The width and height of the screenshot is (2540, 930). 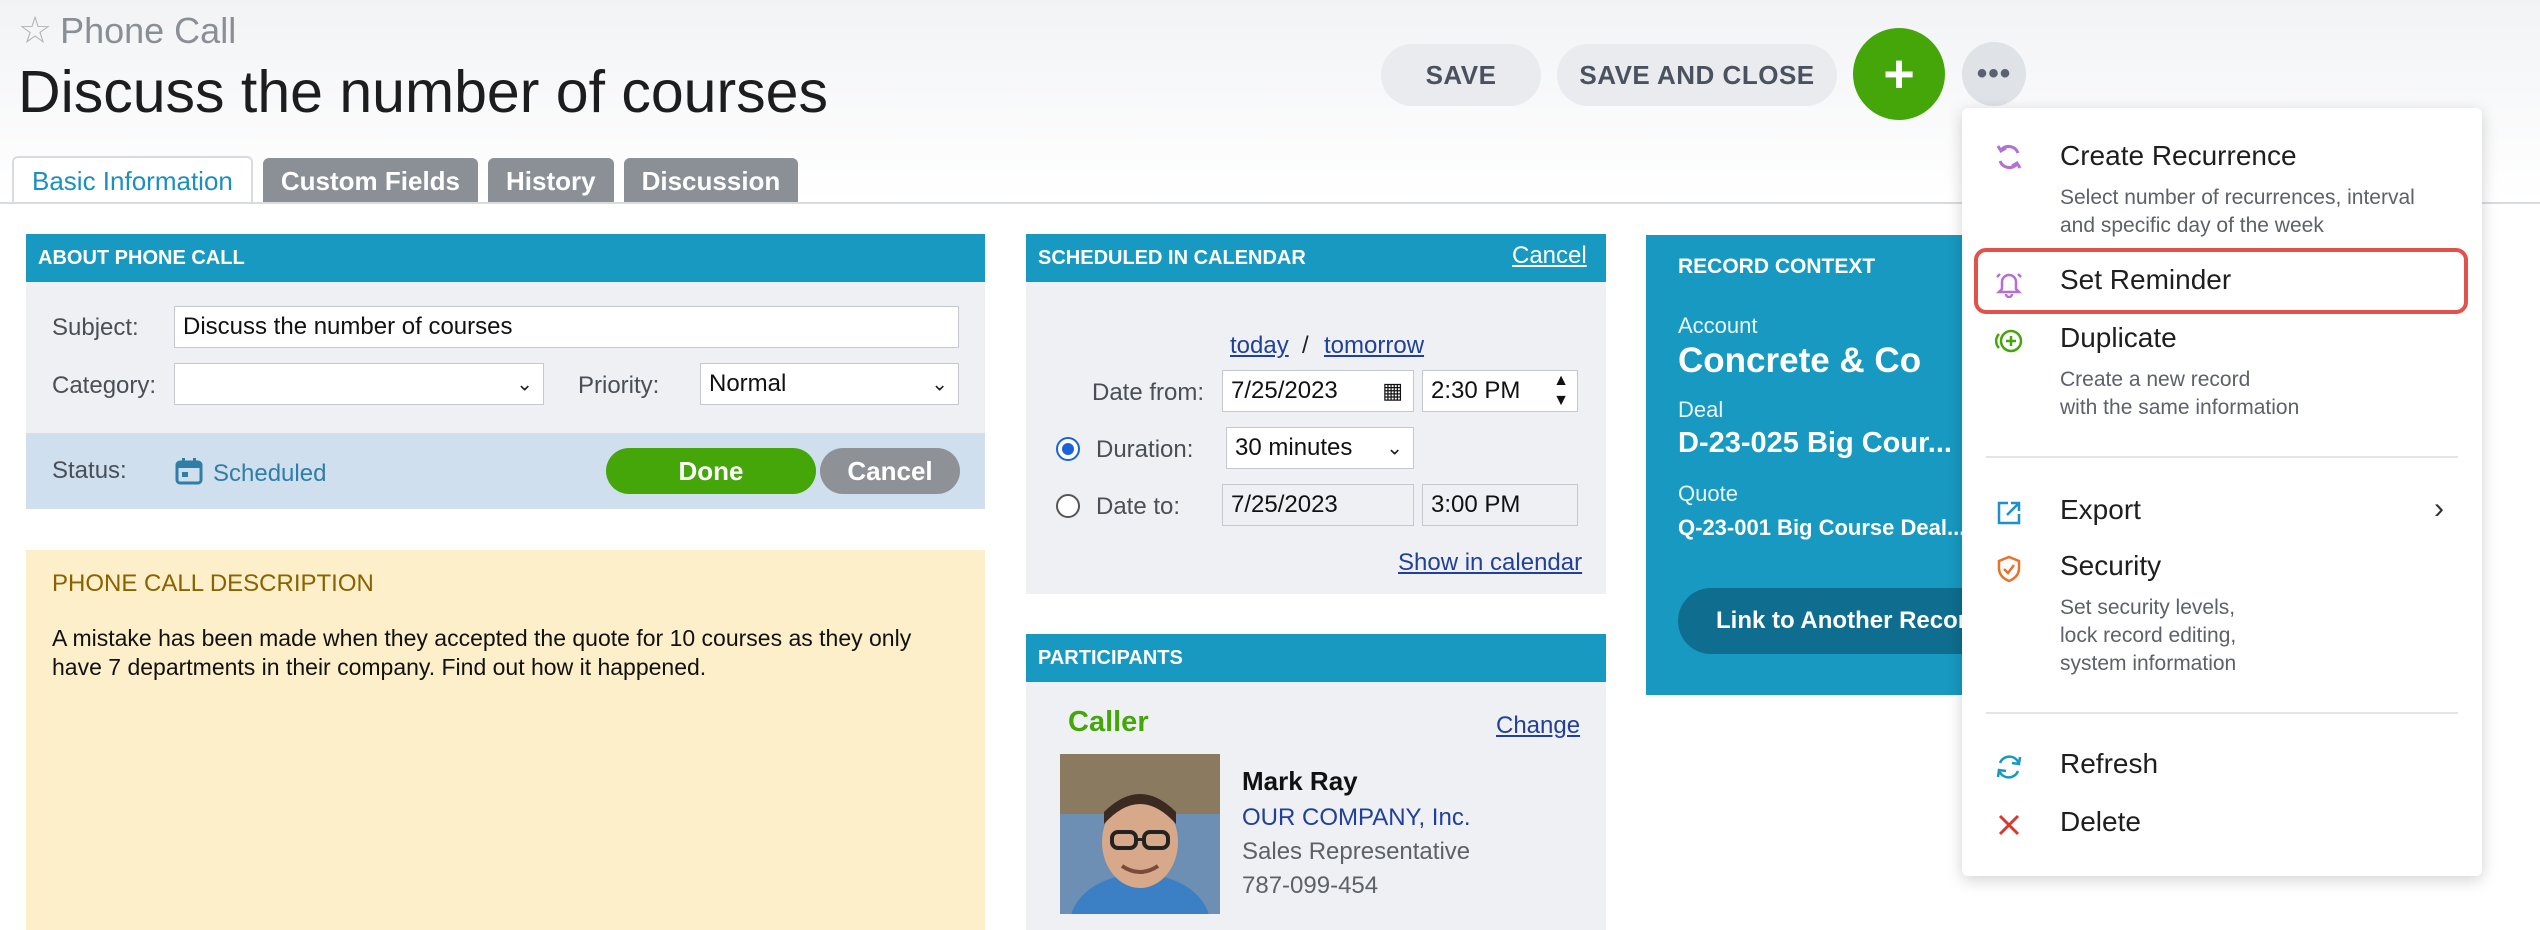 I want to click on account-label: Account, so click(x=1718, y=325).